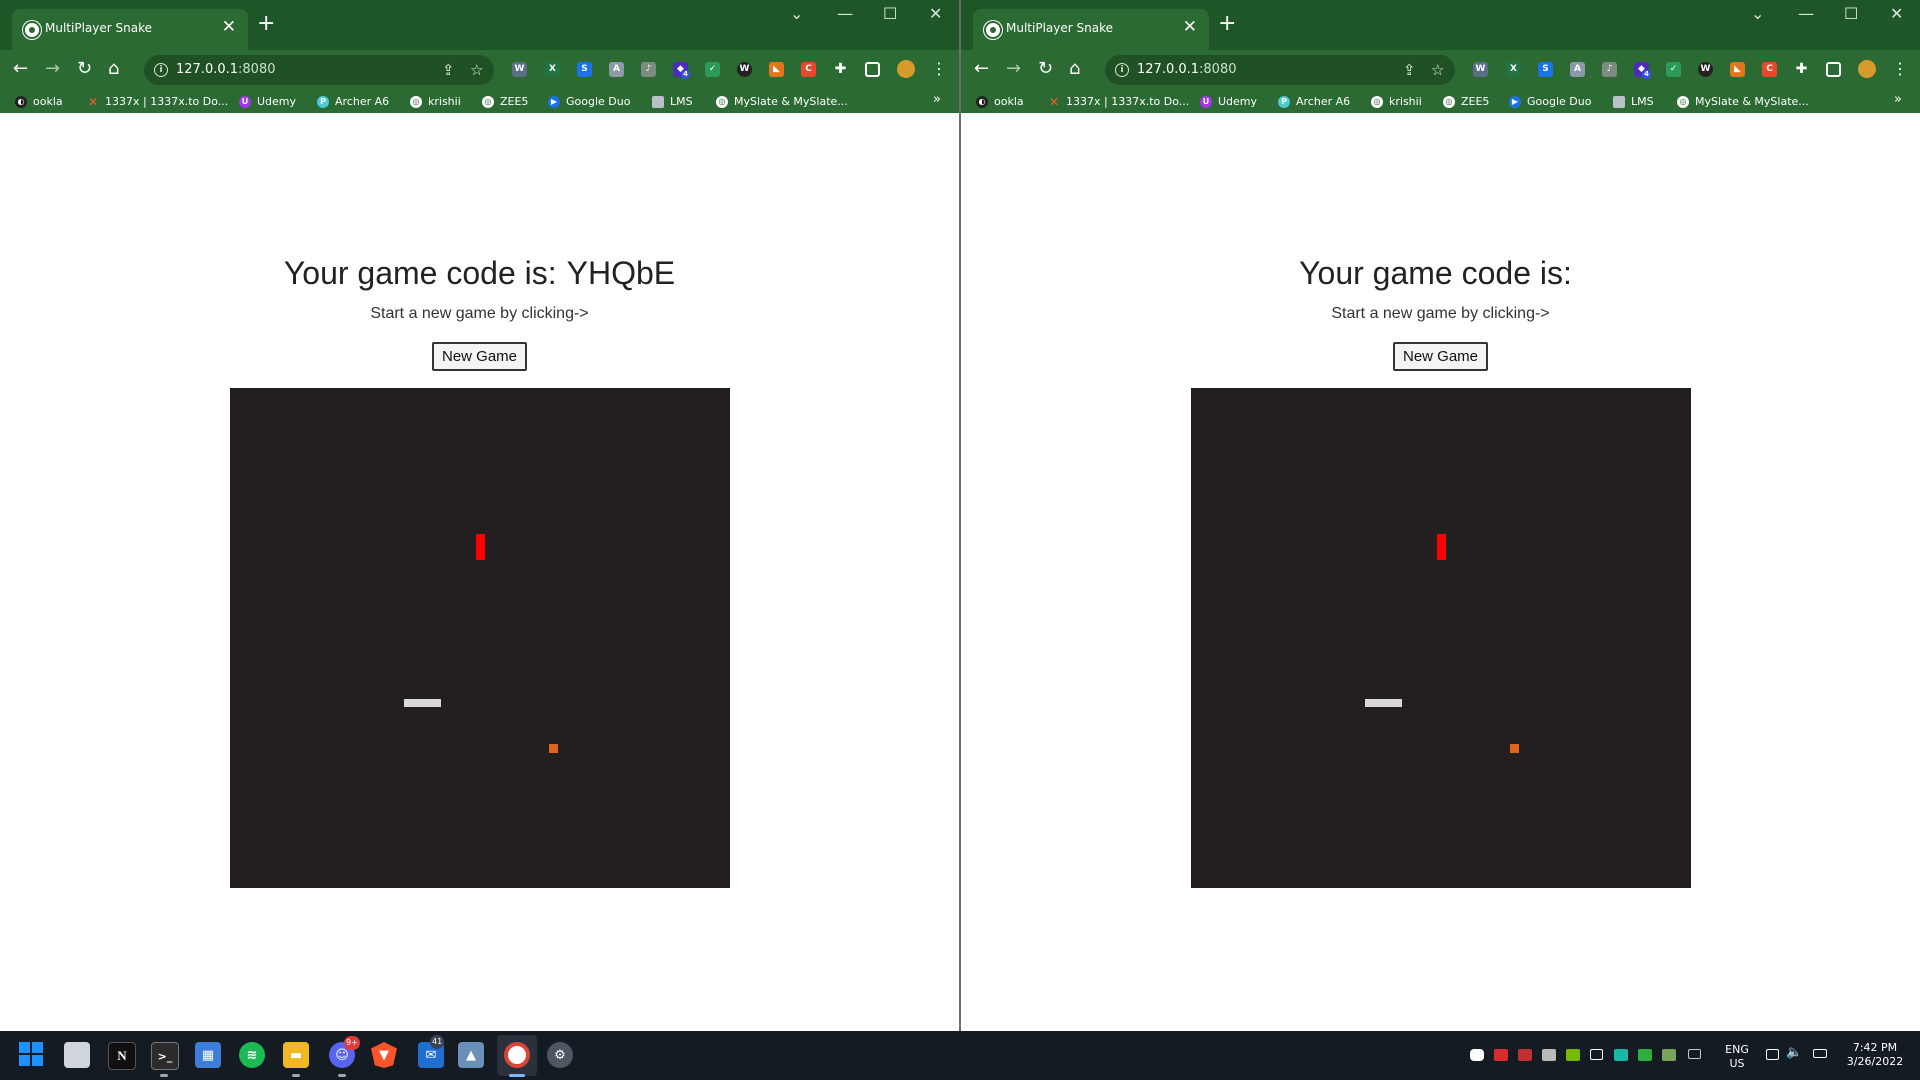 The width and height of the screenshot is (1920, 1080). What do you see at coordinates (1501, 1055) in the screenshot?
I see `antivirus-tray-icon` at bounding box center [1501, 1055].